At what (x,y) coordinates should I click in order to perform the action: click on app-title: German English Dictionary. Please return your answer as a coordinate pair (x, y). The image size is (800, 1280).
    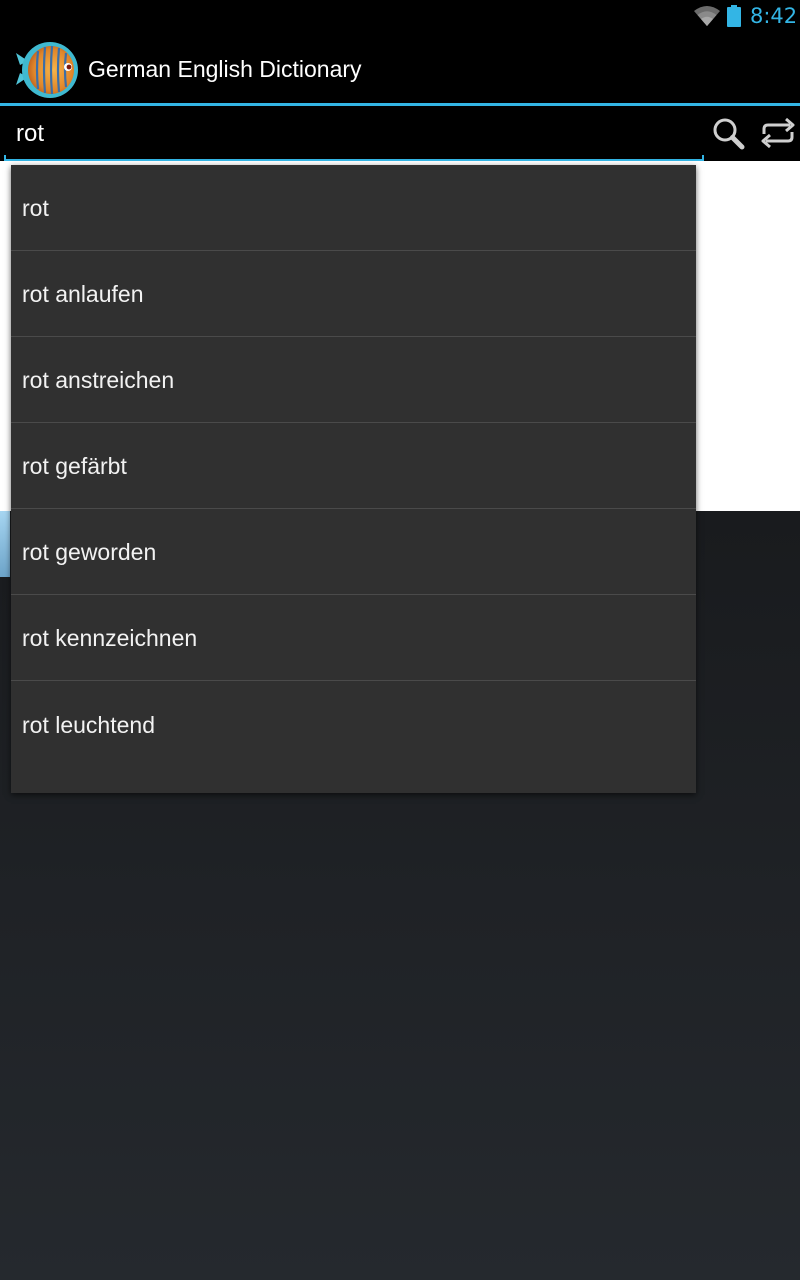
    Looking at the image, I should click on (225, 69).